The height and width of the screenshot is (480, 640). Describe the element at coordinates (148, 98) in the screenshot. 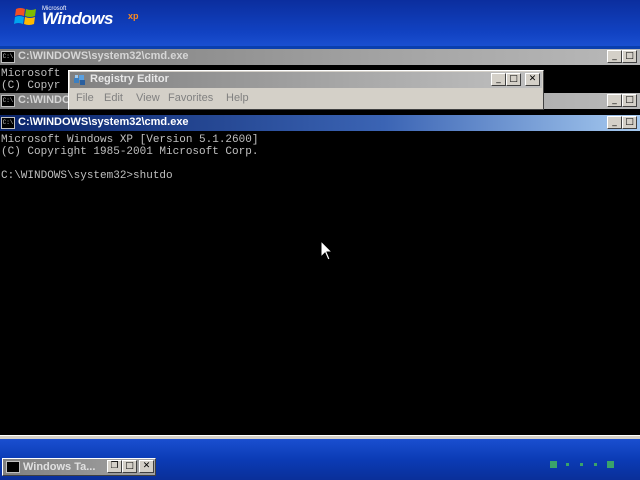

I see `menu-view: View` at that location.